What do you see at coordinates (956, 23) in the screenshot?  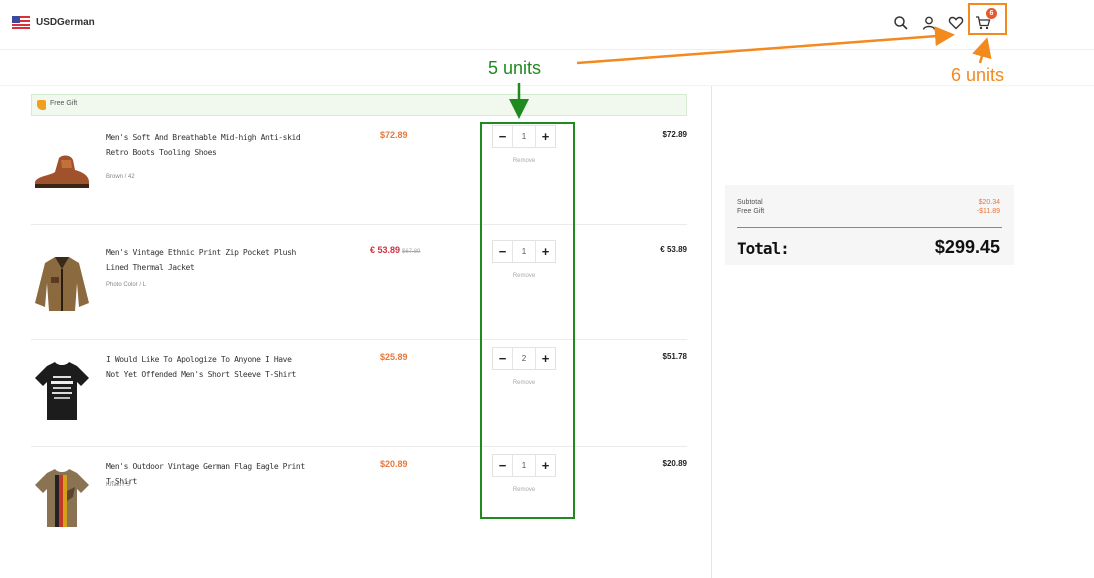 I see `heart-icon` at bounding box center [956, 23].